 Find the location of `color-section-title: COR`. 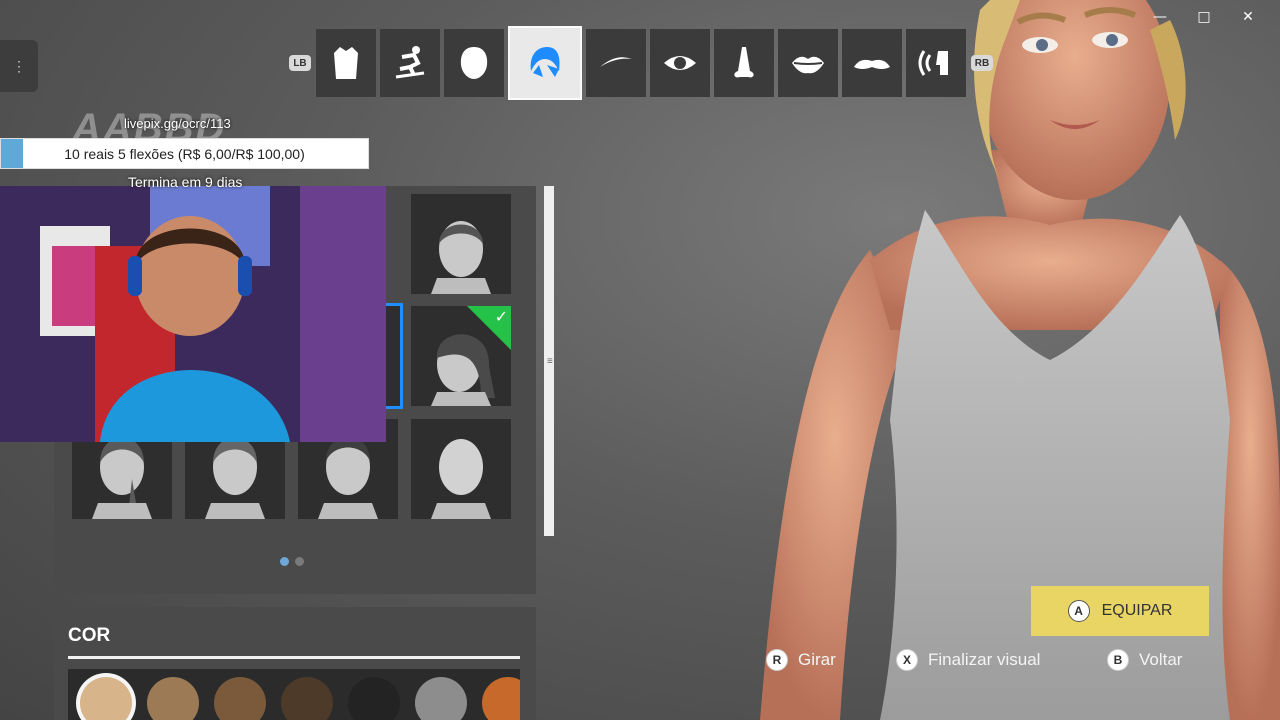

color-section-title: COR is located at coordinates (89, 635).